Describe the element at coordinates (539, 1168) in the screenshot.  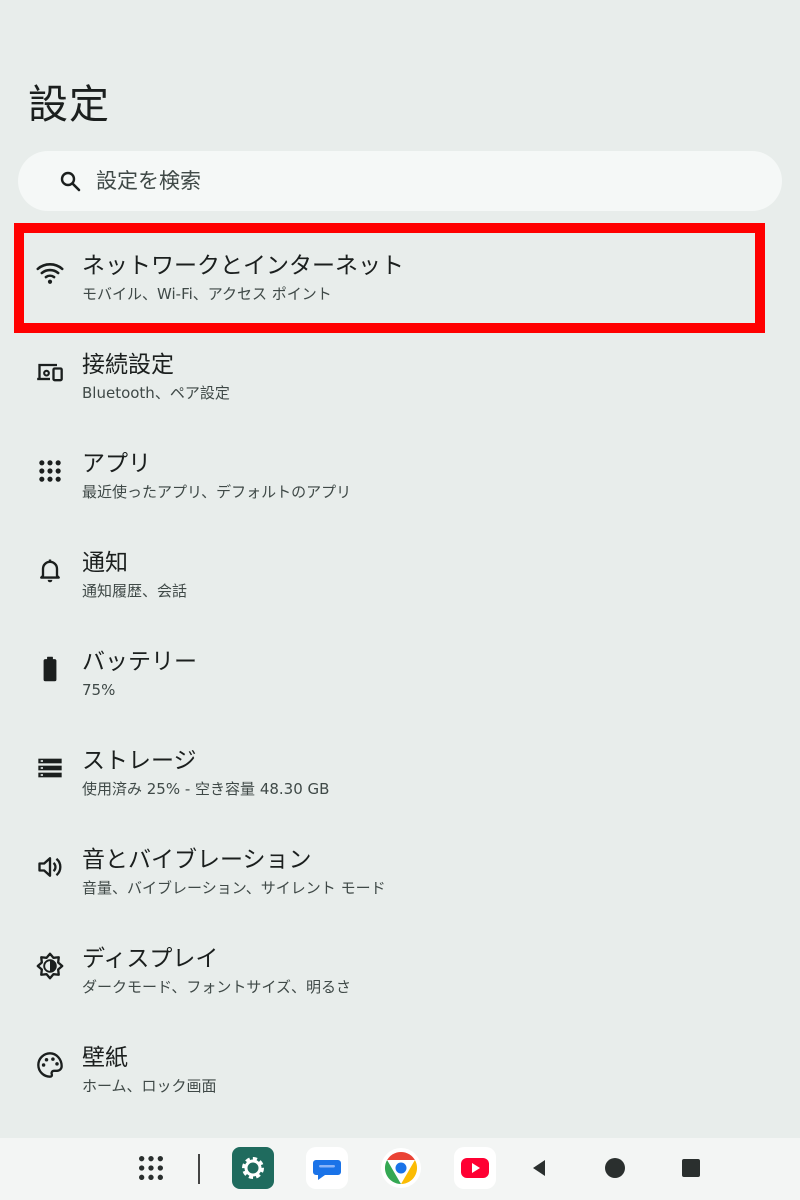
I see `back-icon` at that location.